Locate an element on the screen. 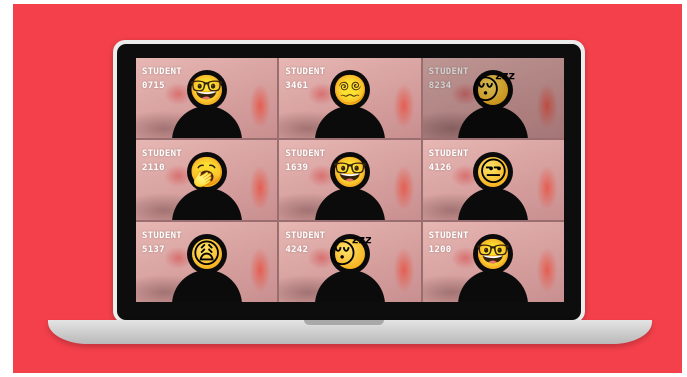  student-video-tile: STUDENT 4126 😒 is located at coordinates (493, 180).